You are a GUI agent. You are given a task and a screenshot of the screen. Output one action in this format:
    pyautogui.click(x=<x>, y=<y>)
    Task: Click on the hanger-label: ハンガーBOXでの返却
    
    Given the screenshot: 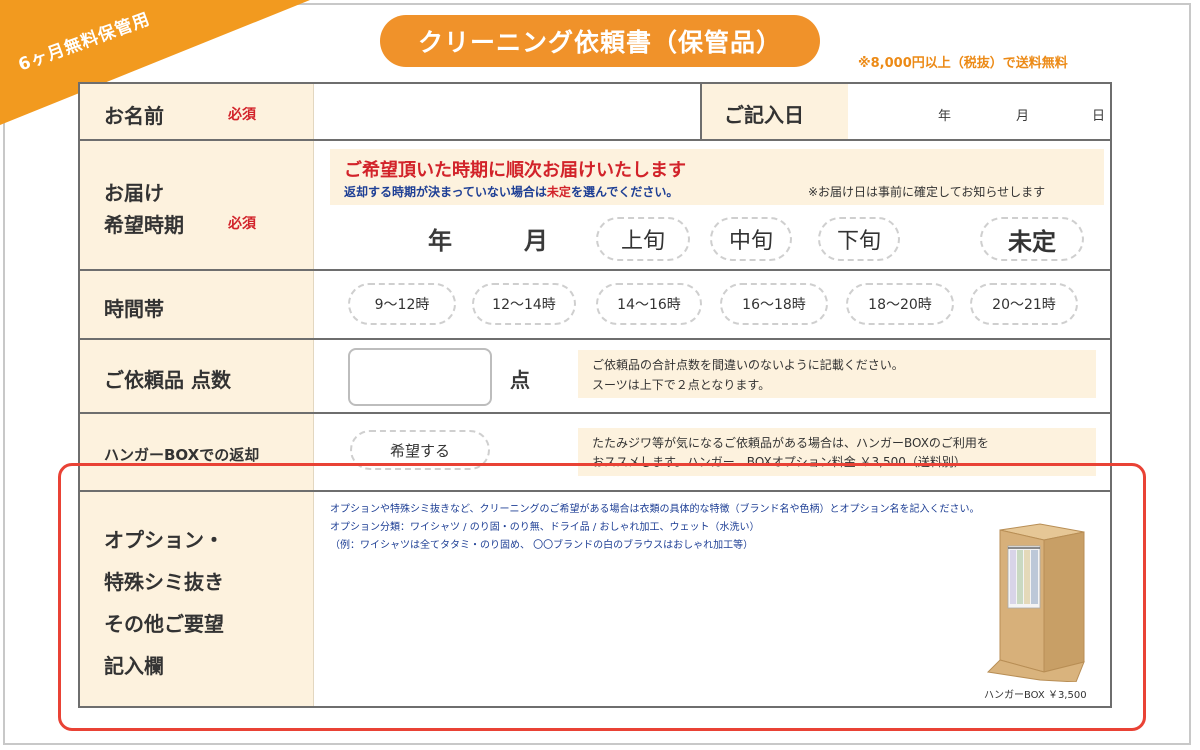 What is the action you would take?
    pyautogui.click(x=182, y=455)
    